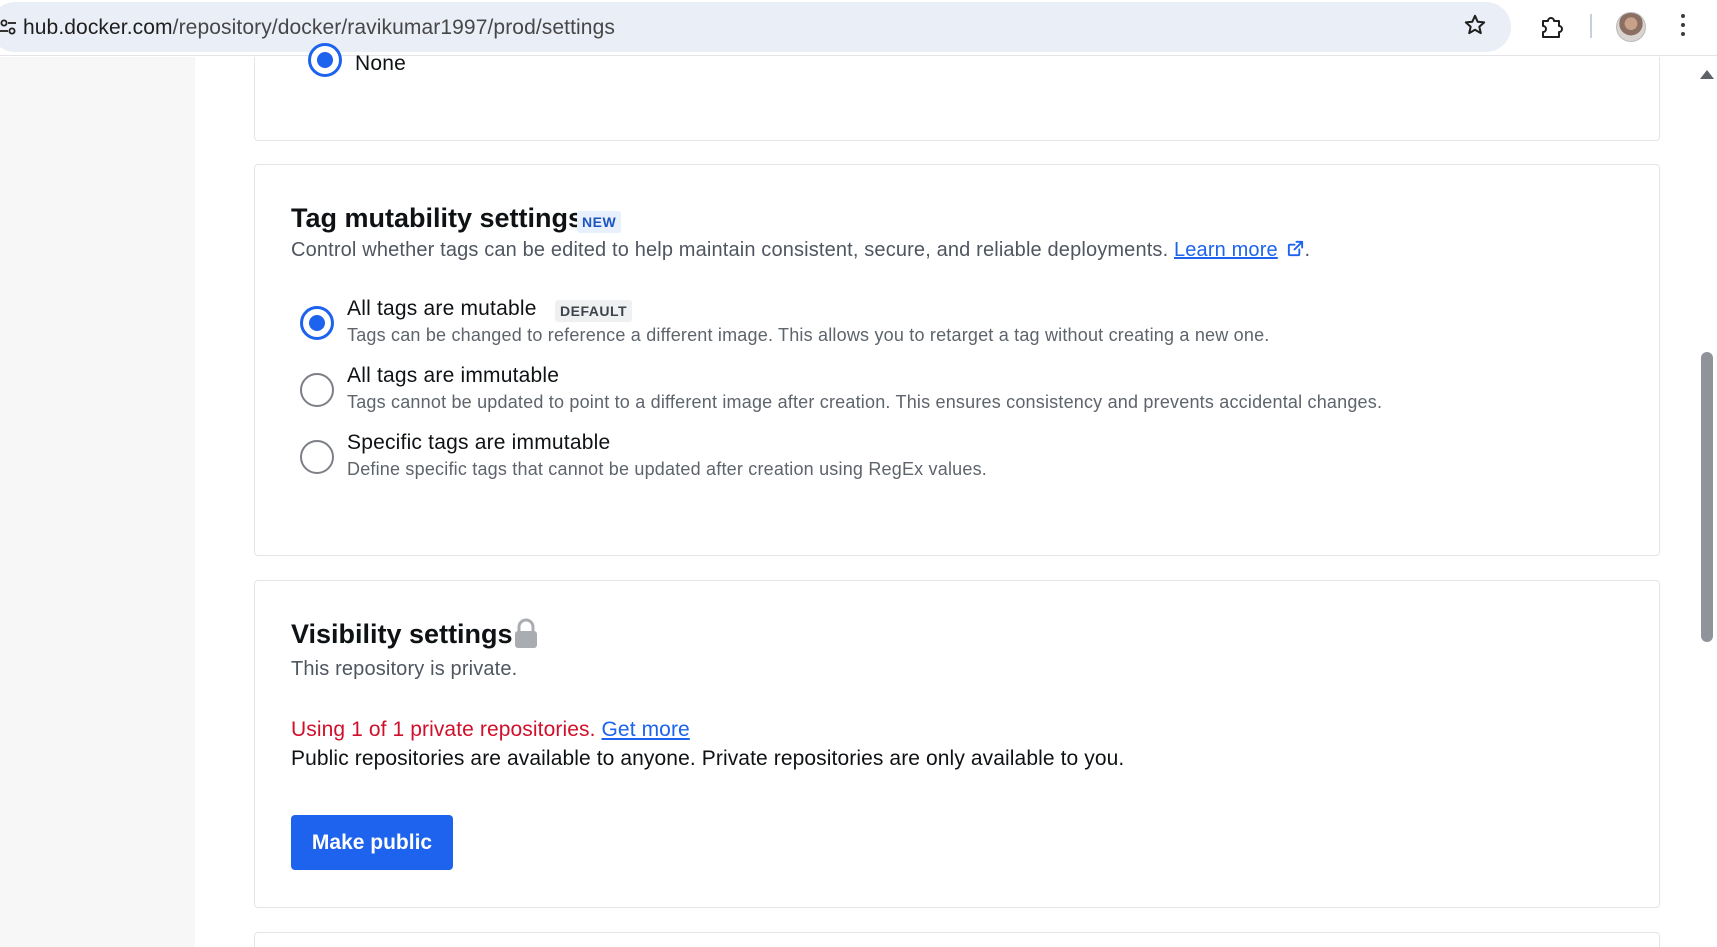 The height and width of the screenshot is (947, 1717). I want to click on radio-all-immutable, so click(317, 390).